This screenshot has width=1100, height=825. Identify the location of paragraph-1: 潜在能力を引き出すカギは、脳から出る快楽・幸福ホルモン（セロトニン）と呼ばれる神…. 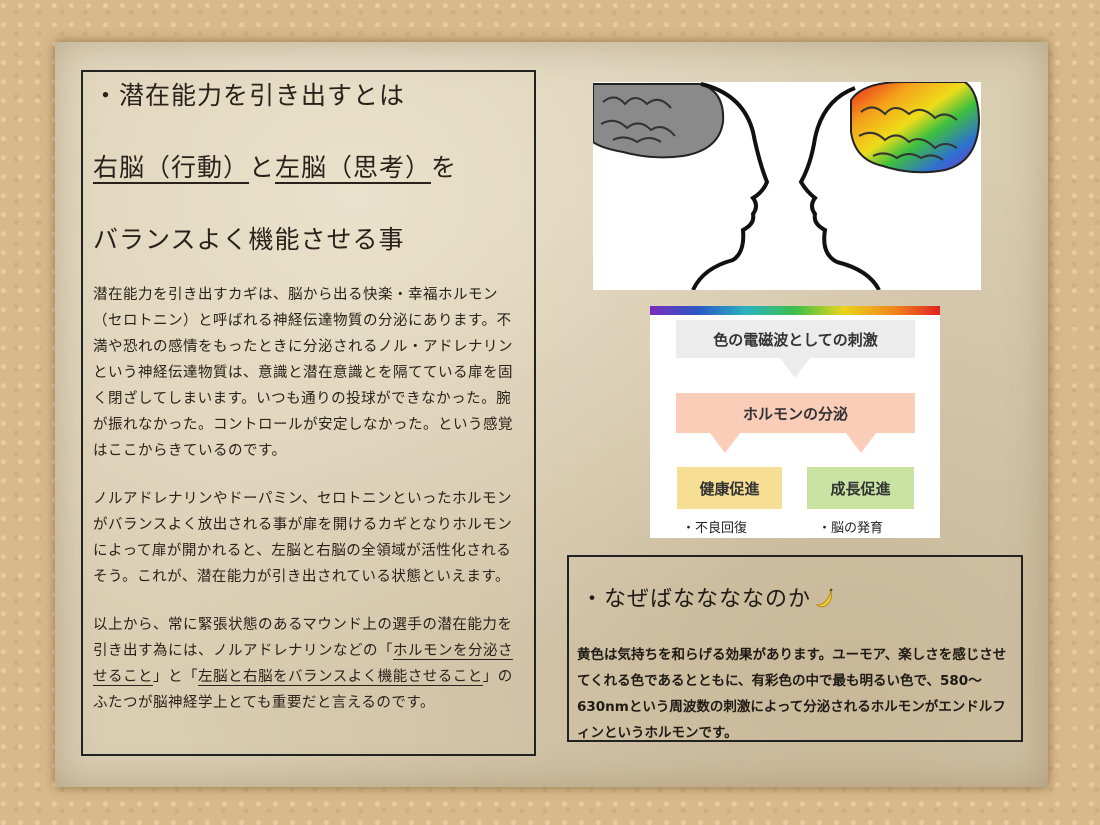
(303, 373).